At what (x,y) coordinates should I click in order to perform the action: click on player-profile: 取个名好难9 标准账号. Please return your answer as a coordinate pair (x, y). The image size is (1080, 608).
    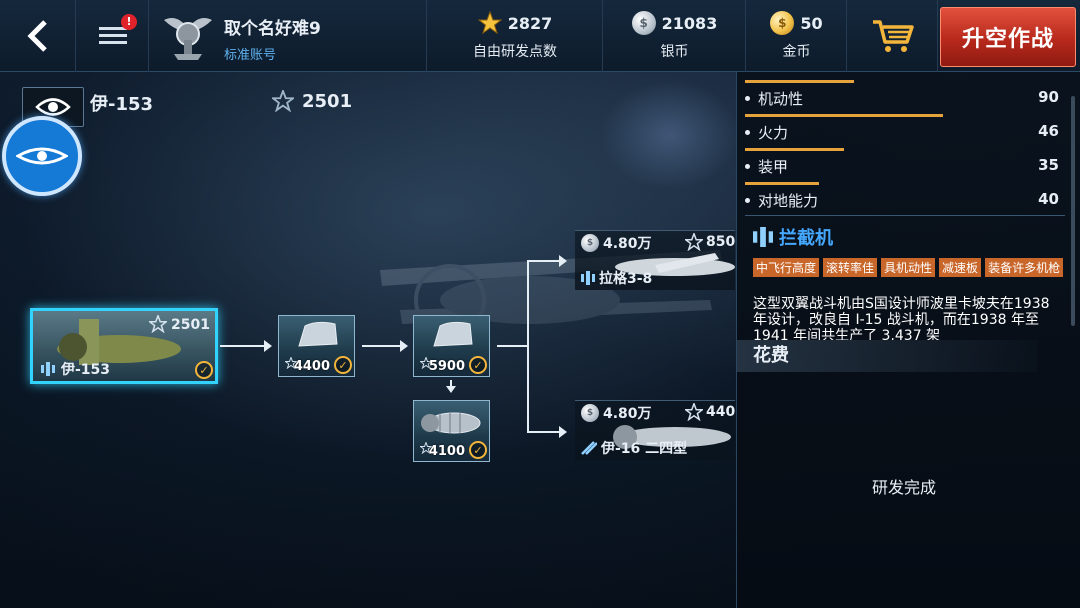
    Looking at the image, I should click on (288, 36).